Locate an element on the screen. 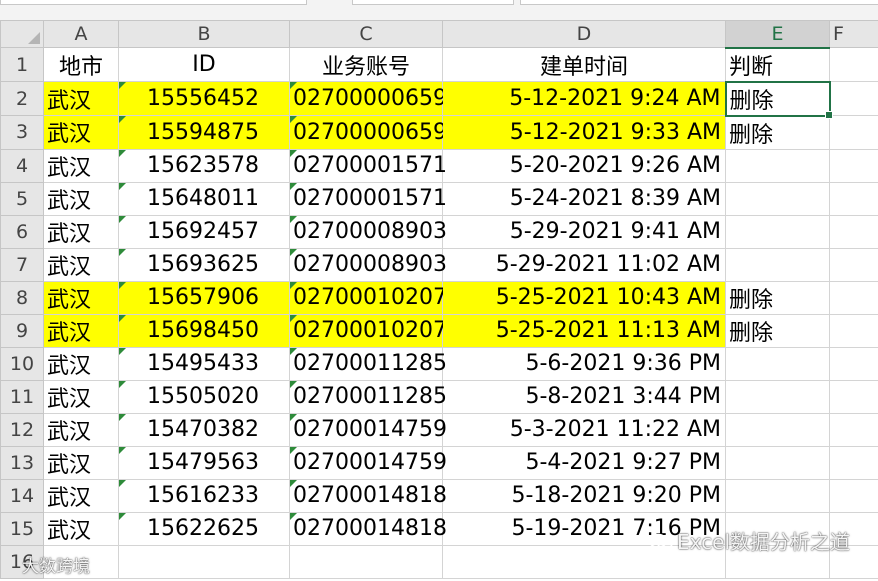 The width and height of the screenshot is (878, 581). cell-time: 5-25-2021 10:43 AM is located at coordinates (584, 297).